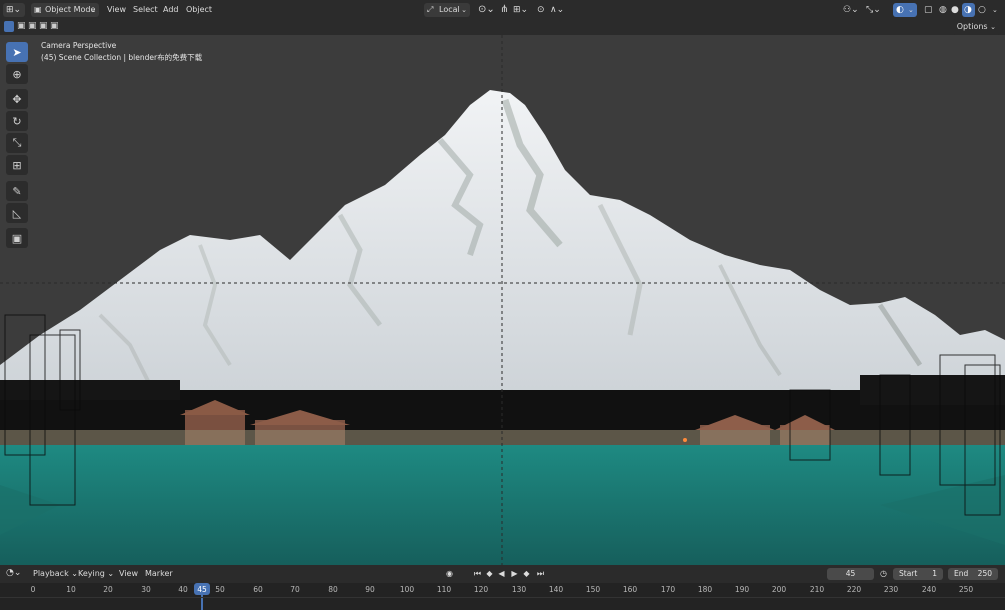 This screenshot has width=1005, height=610. I want to click on frame-tick-label: 250, so click(966, 589).